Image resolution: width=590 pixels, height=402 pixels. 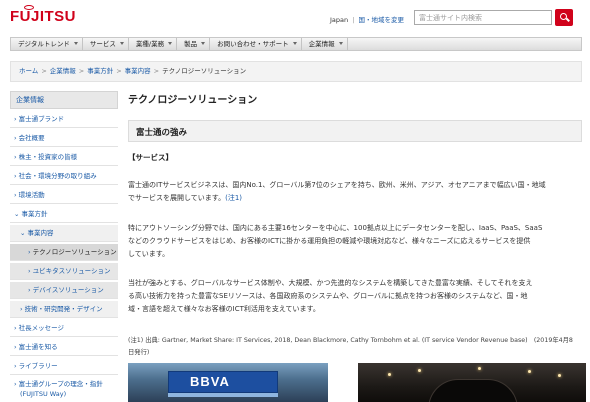 I want to click on footnote-link: (注1), so click(x=233, y=198).